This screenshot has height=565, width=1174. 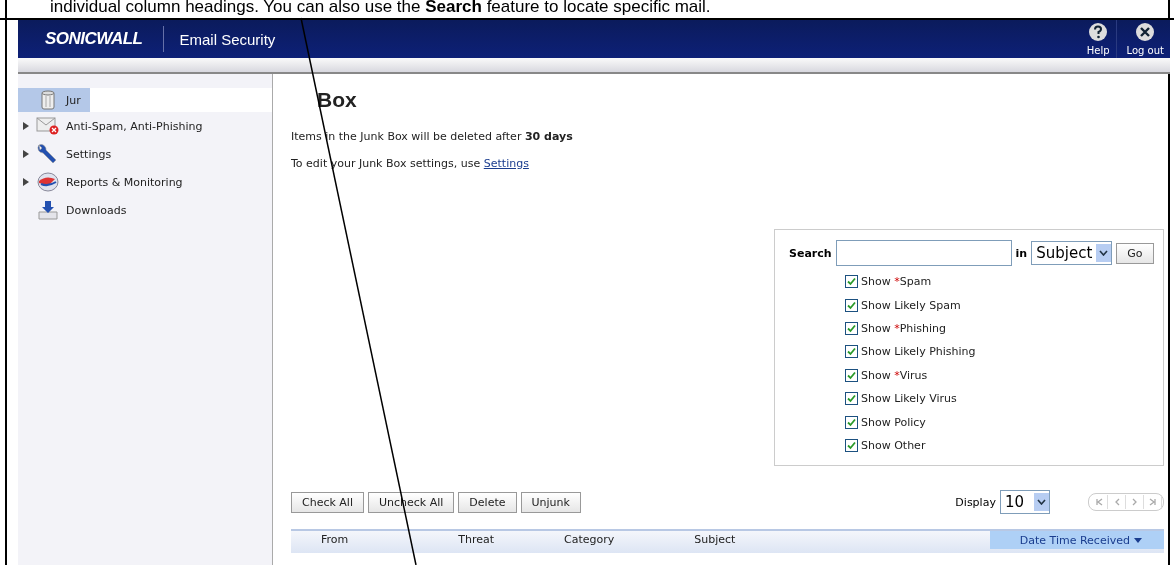 I want to click on help-button: Help, so click(x=1096, y=39).